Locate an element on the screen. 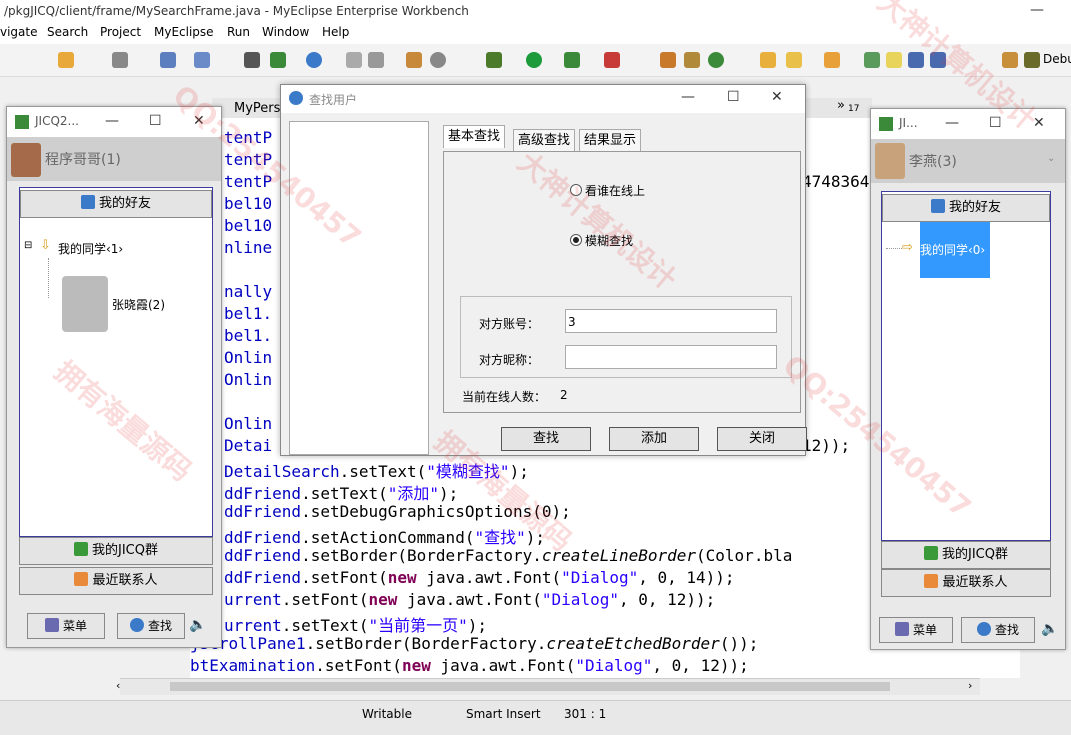  code-token: bel1. is located at coordinates (248, 313).